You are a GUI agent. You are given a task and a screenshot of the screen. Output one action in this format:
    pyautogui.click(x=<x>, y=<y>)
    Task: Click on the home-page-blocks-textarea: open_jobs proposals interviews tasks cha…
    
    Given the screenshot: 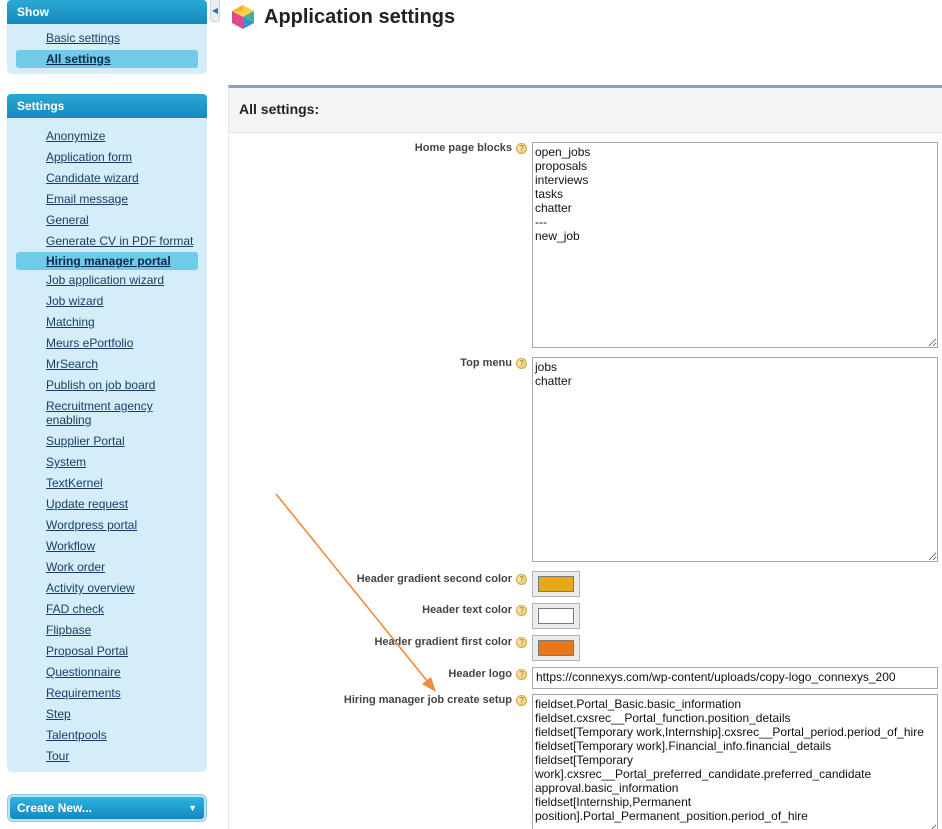 What is the action you would take?
    pyautogui.click(x=735, y=245)
    